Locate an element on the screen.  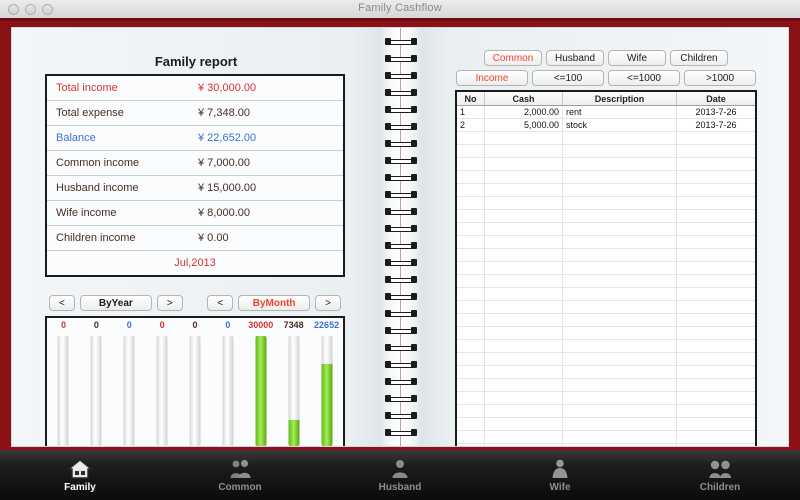
column-header-date: Date is located at coordinates (716, 98).